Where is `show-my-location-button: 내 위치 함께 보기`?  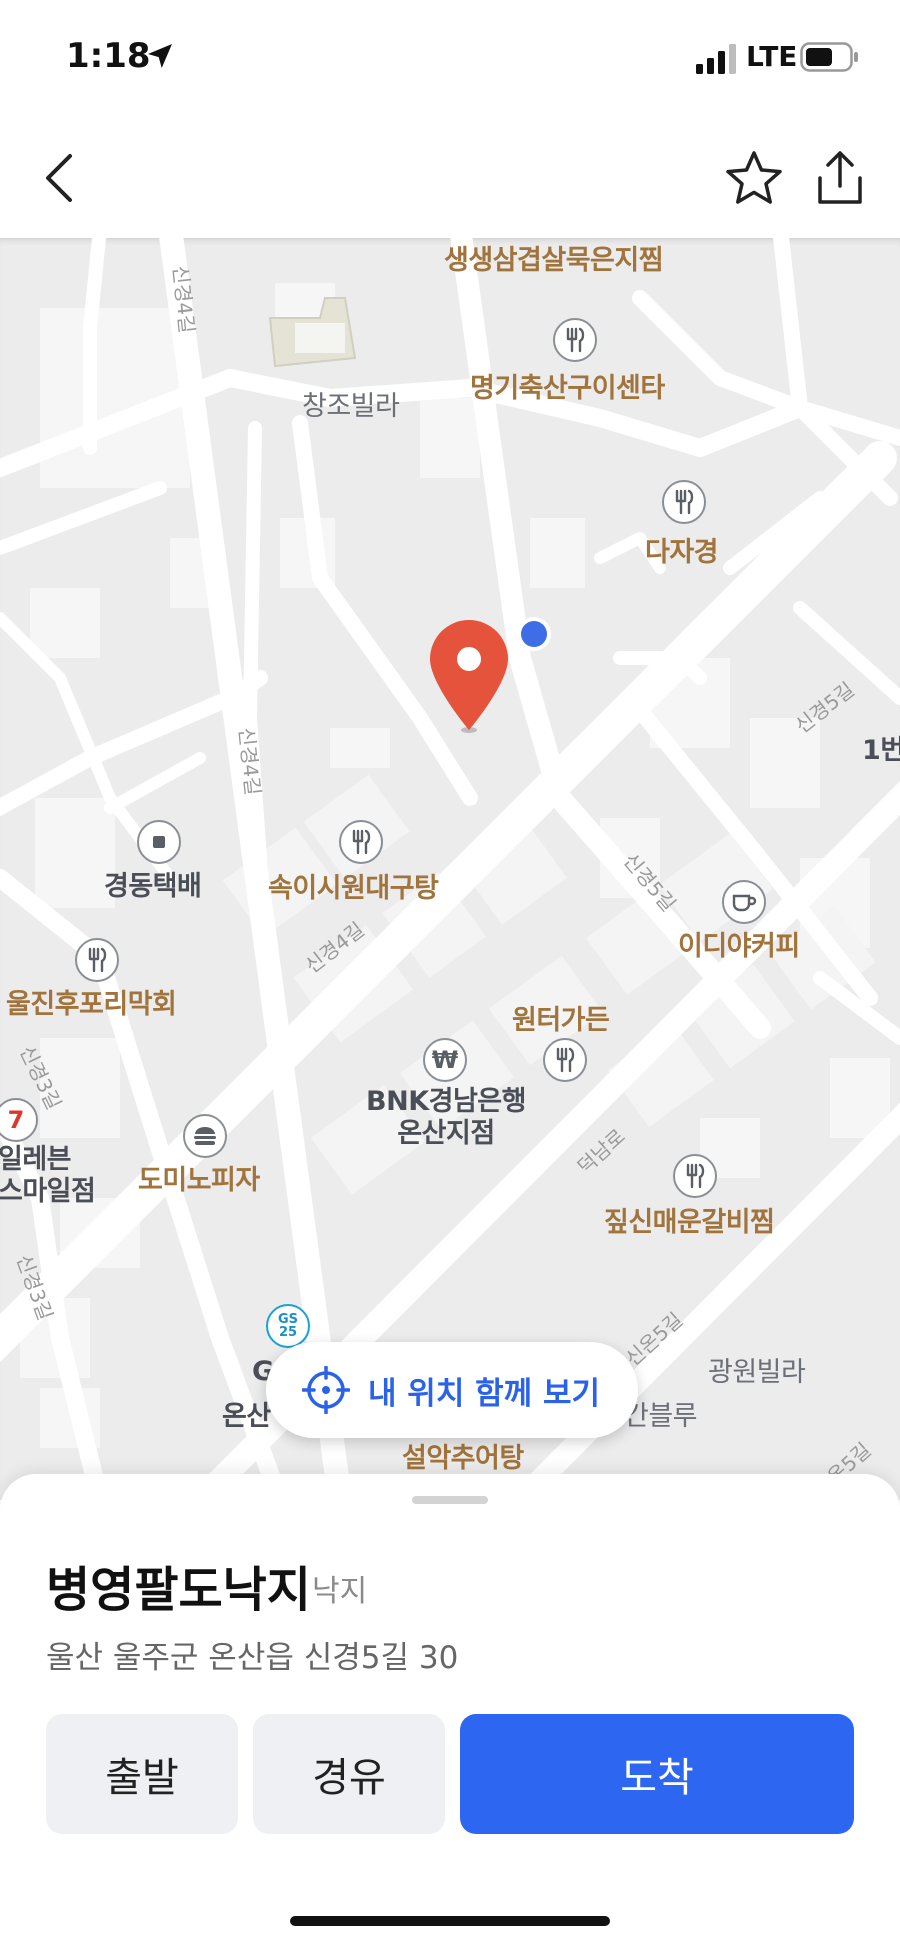
show-my-location-button: 내 위치 함께 보기 is located at coordinates (452, 1390).